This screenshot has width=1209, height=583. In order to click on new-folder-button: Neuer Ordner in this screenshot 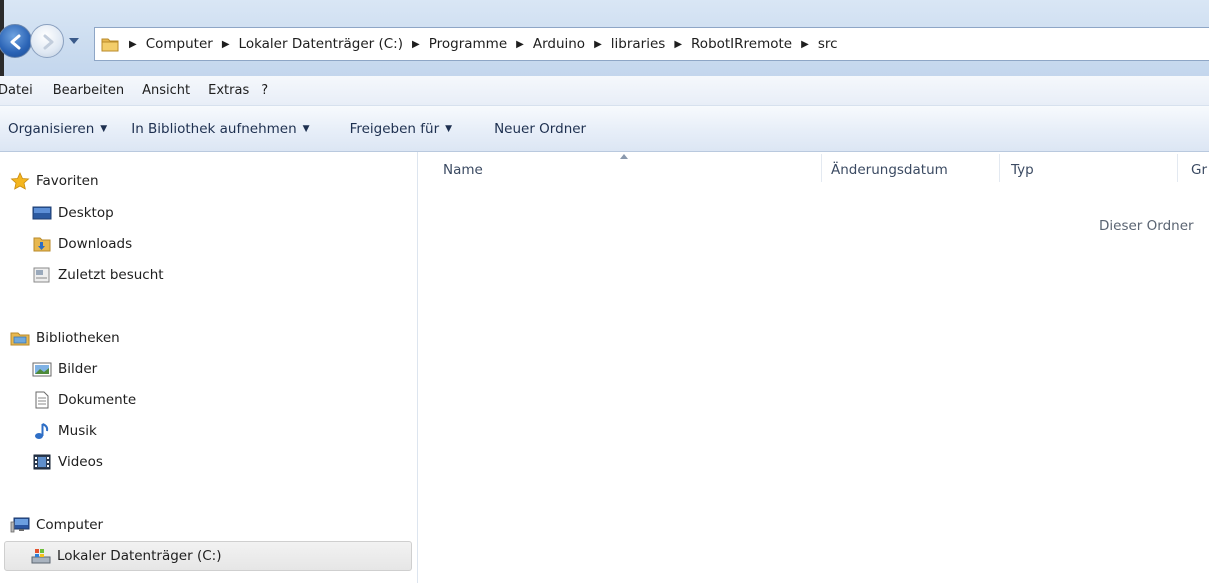, I will do `click(540, 129)`.